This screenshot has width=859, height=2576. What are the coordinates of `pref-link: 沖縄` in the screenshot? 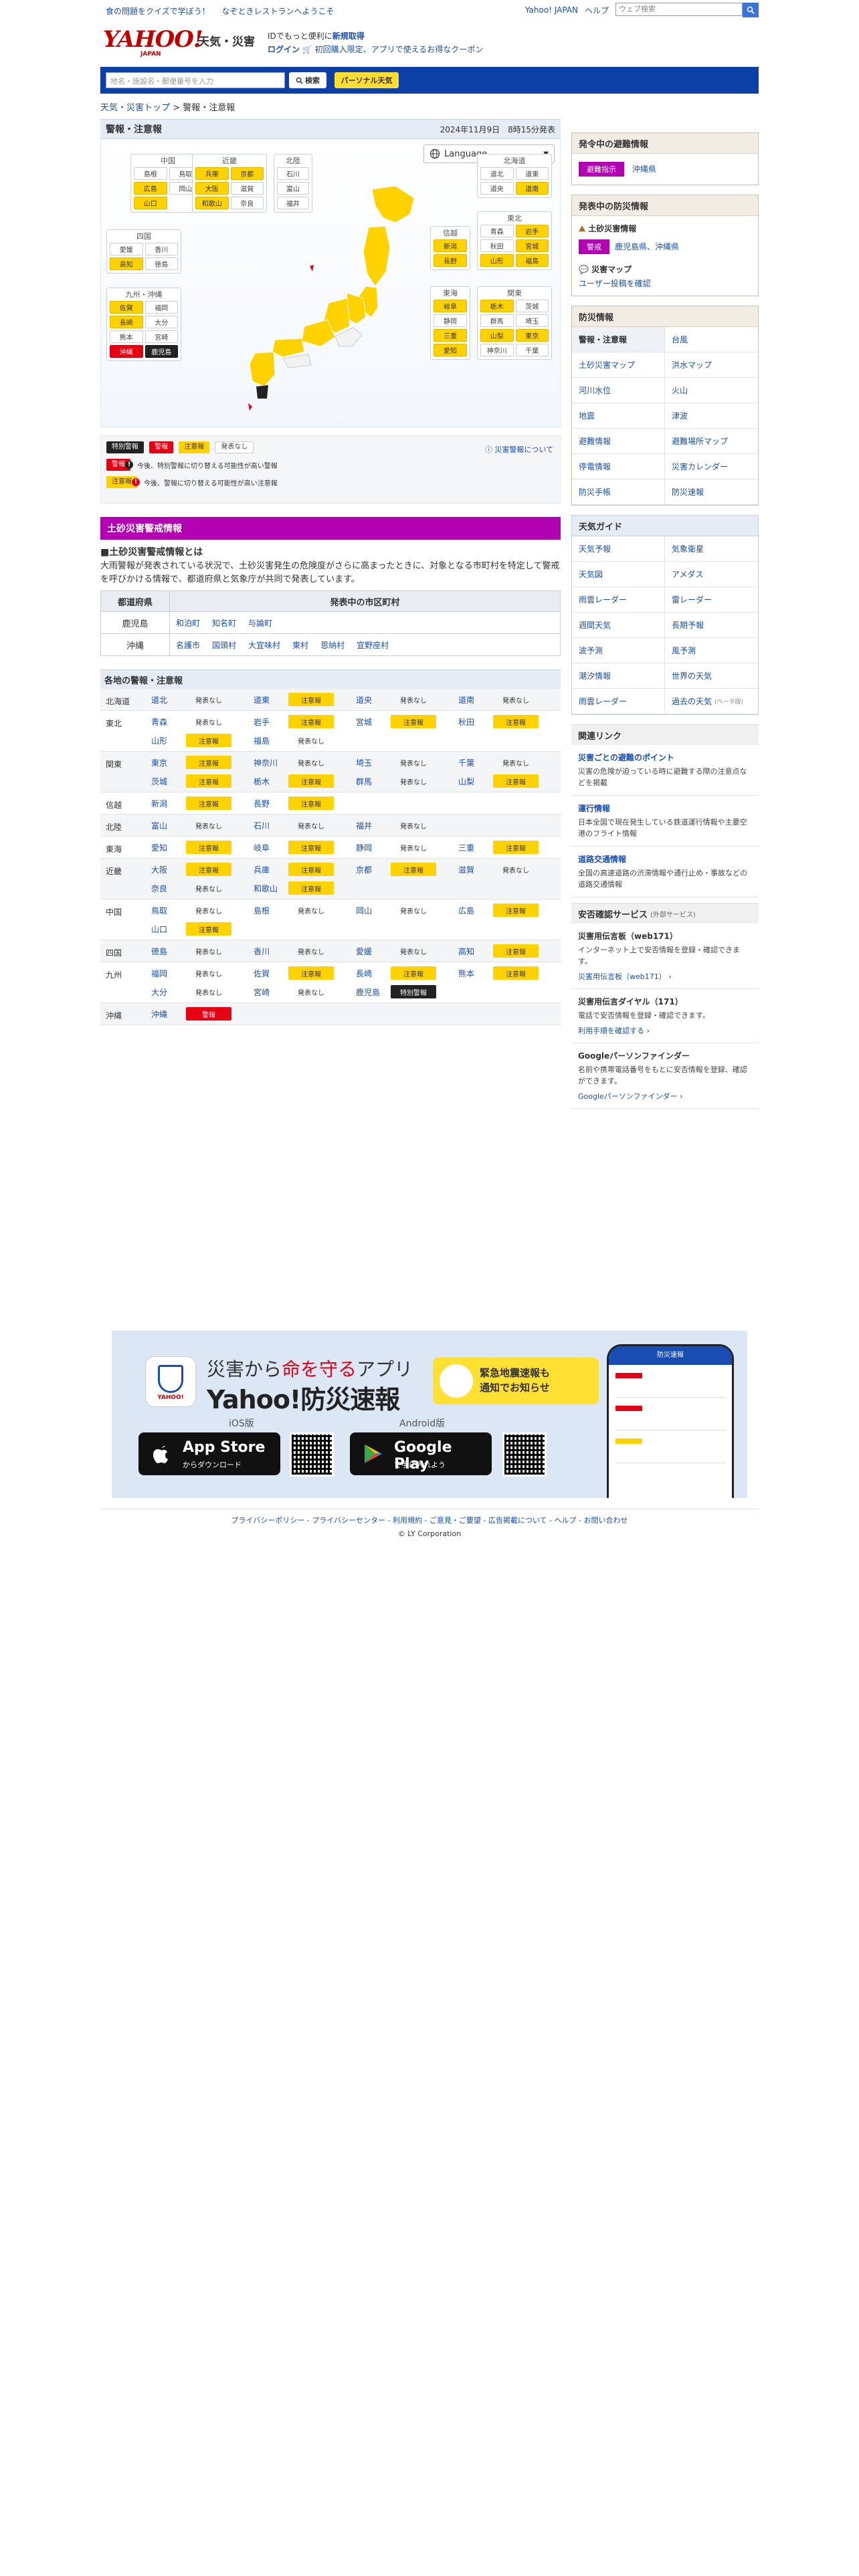 It's located at (168, 1014).